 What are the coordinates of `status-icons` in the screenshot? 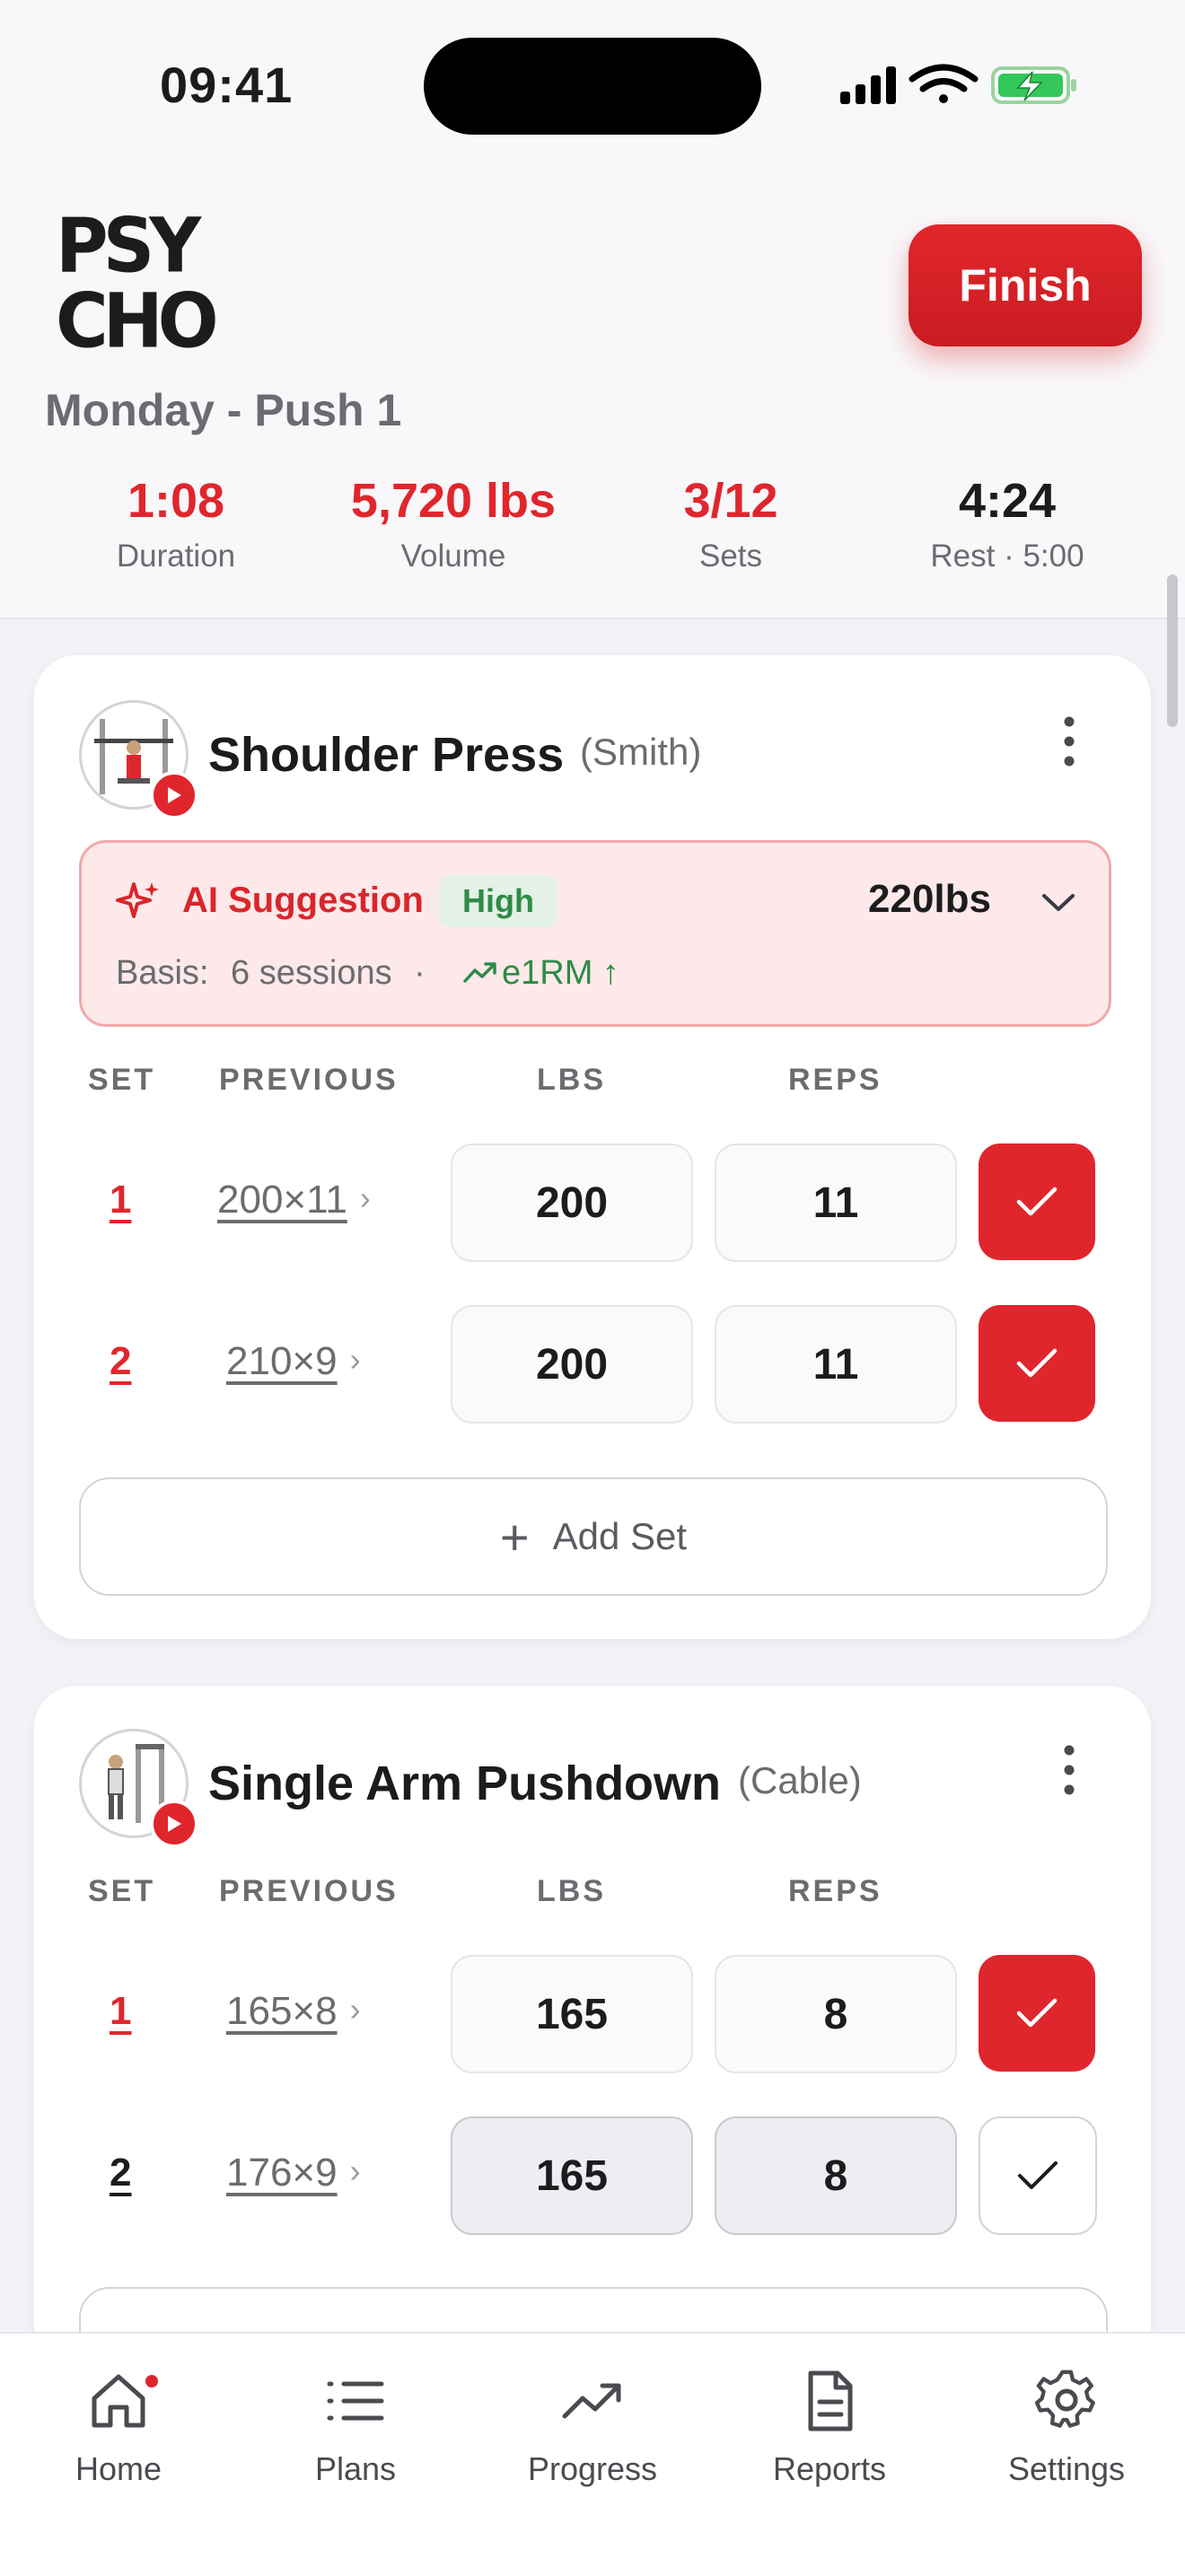 It's located at (958, 84).